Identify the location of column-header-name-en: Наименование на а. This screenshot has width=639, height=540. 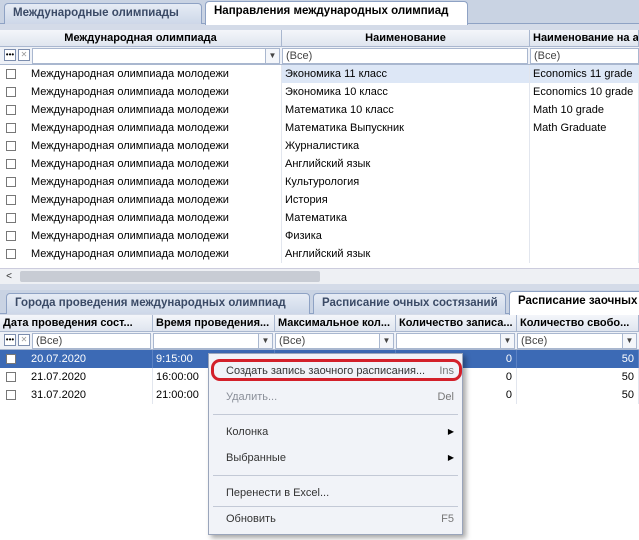
(584, 38).